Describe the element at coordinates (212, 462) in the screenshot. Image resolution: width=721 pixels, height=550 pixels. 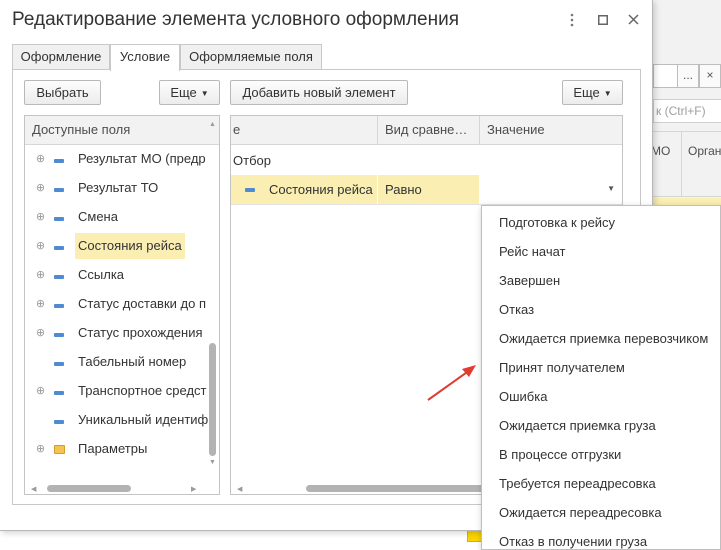
I see `scroll-down-icon: ▼` at that location.